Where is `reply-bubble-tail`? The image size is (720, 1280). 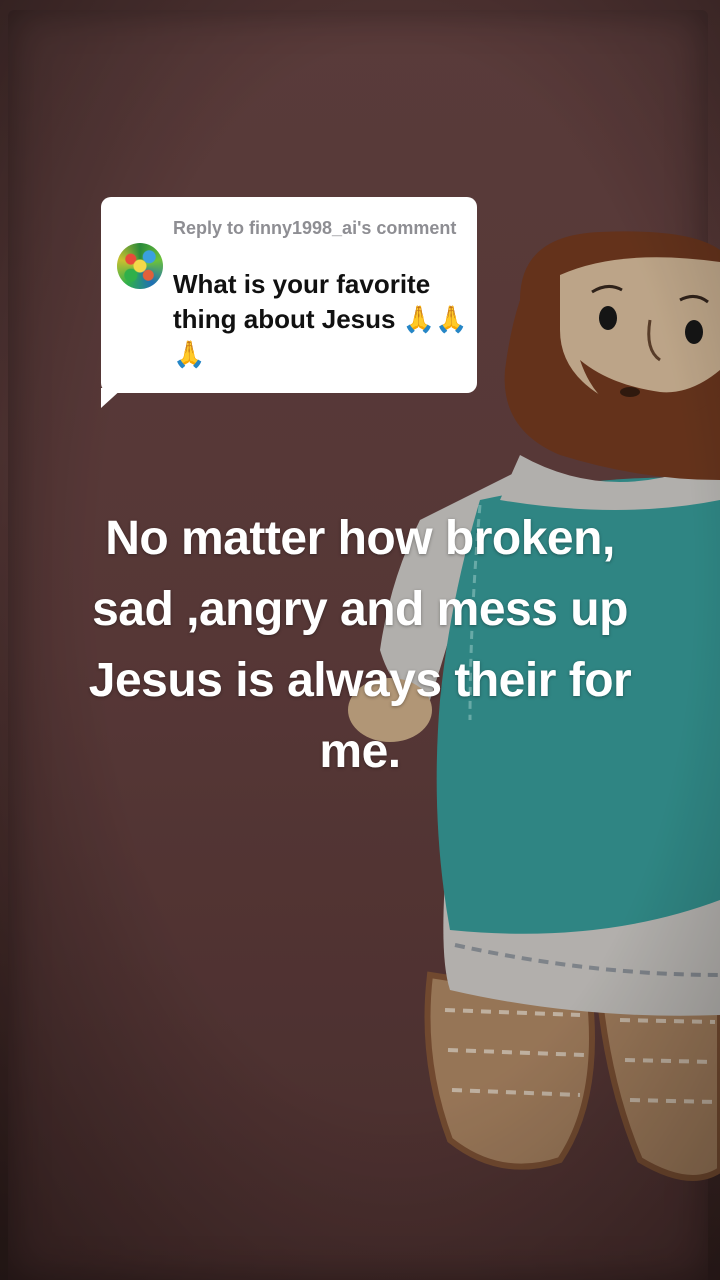
reply-bubble-tail is located at coordinates (112, 398).